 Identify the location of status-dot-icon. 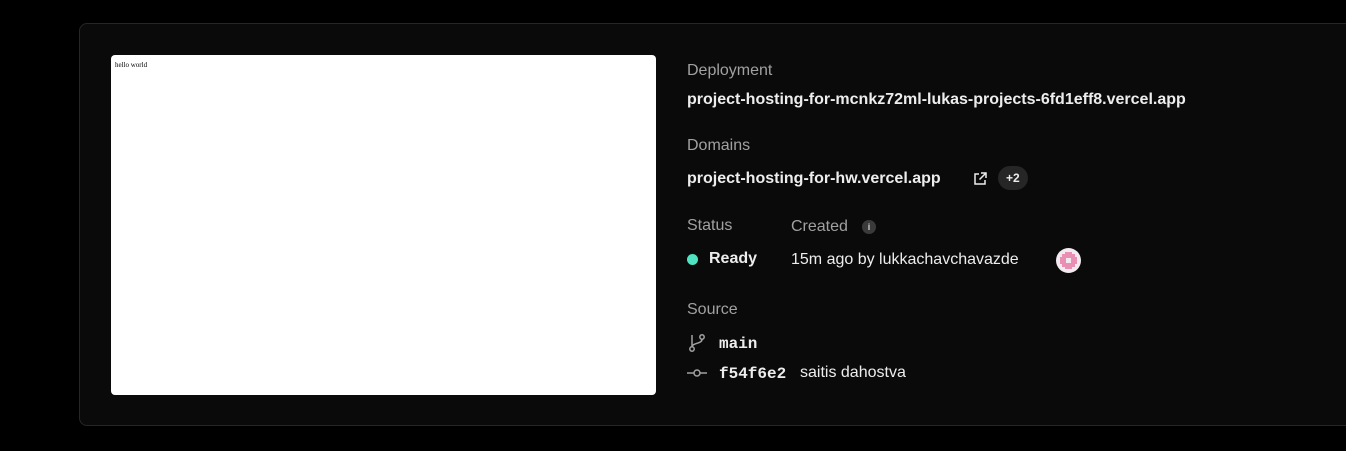
(692, 259).